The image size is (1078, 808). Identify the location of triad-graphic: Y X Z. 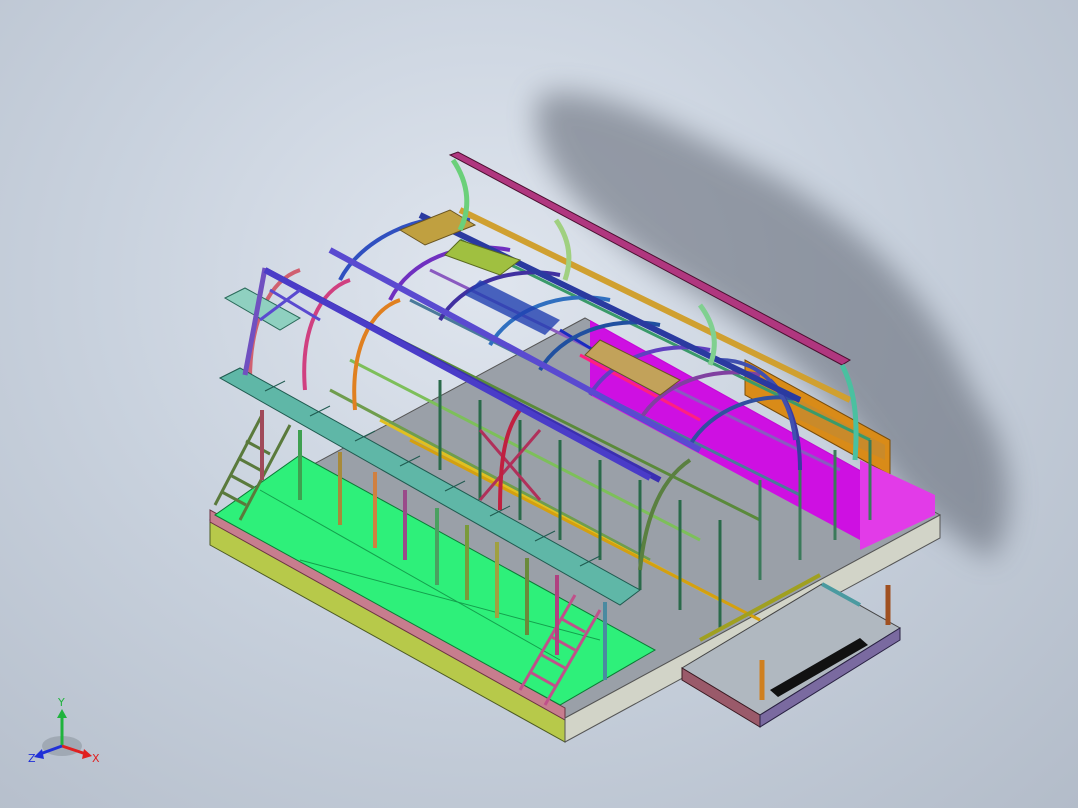
(64, 730).